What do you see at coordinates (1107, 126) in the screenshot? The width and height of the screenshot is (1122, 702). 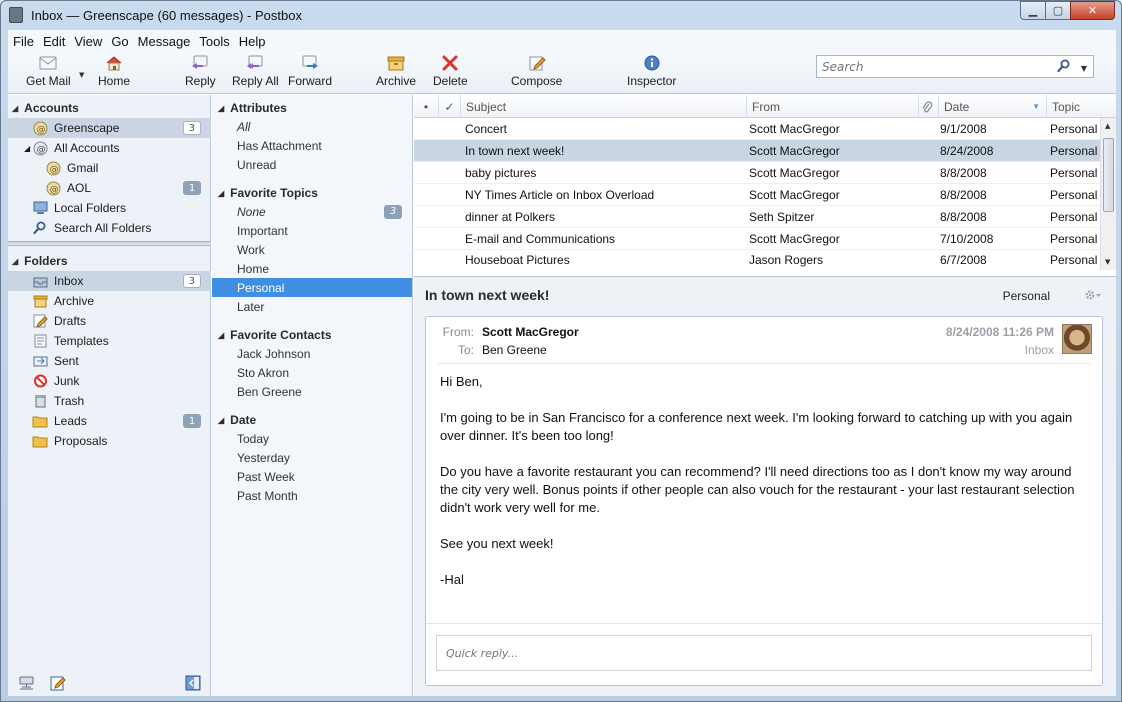 I see `scroll-up-arrow-icon: ▲` at bounding box center [1107, 126].